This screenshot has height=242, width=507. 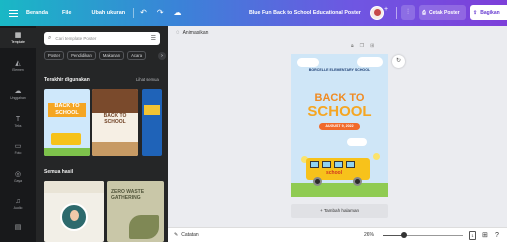 What do you see at coordinates (111, 55) in the screenshot?
I see `chip-food: Makanan` at bounding box center [111, 55].